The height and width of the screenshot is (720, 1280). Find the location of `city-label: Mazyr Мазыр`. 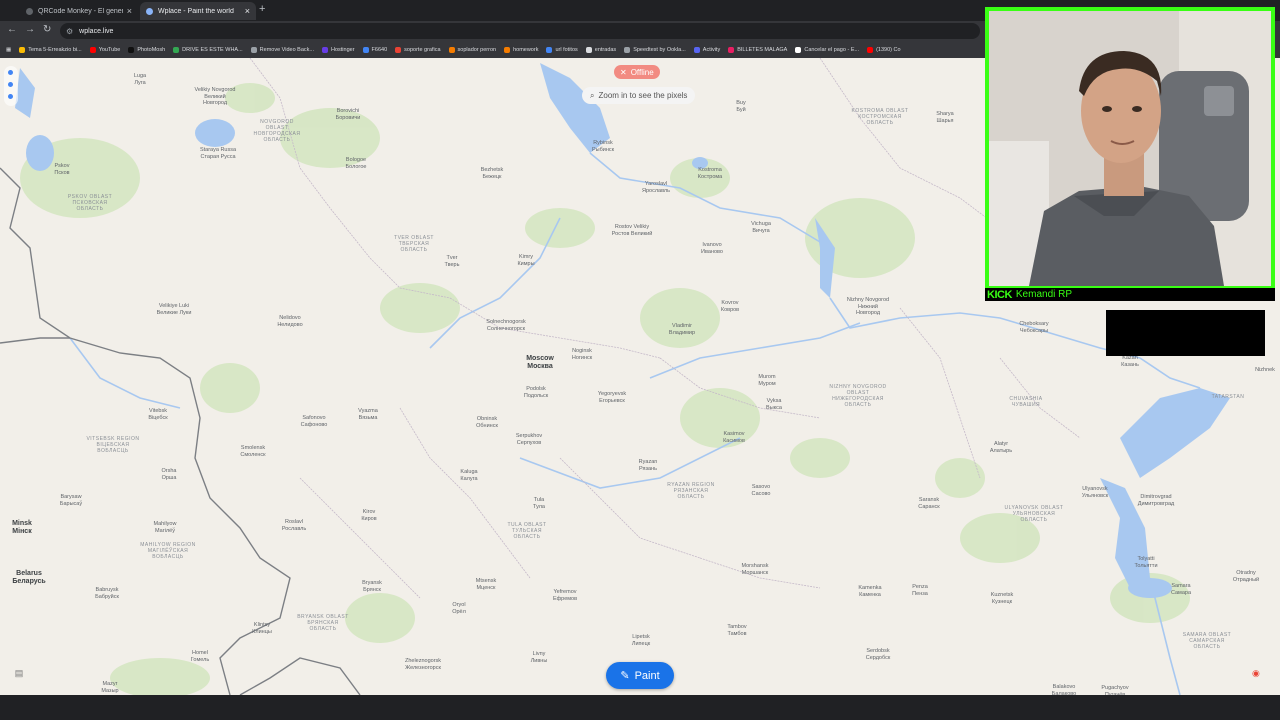

city-label: Mazyr Мазыр is located at coordinates (109, 687).